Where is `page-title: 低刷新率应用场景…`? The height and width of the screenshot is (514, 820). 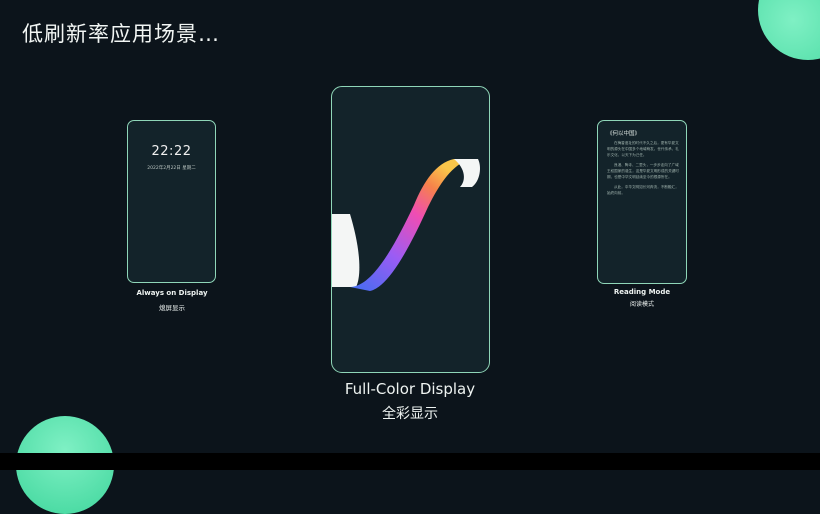 page-title: 低刷新率应用场景… is located at coordinates (121, 34).